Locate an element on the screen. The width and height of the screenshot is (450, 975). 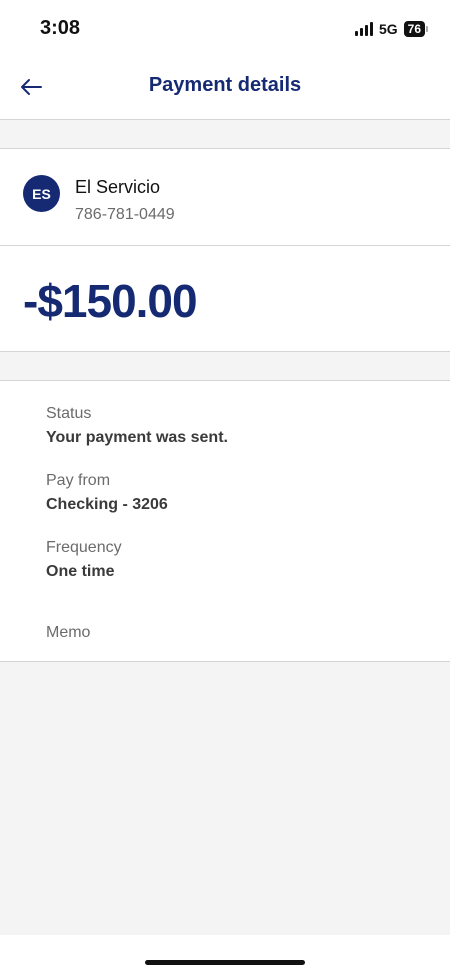
status-label: Status is located at coordinates (69, 413).